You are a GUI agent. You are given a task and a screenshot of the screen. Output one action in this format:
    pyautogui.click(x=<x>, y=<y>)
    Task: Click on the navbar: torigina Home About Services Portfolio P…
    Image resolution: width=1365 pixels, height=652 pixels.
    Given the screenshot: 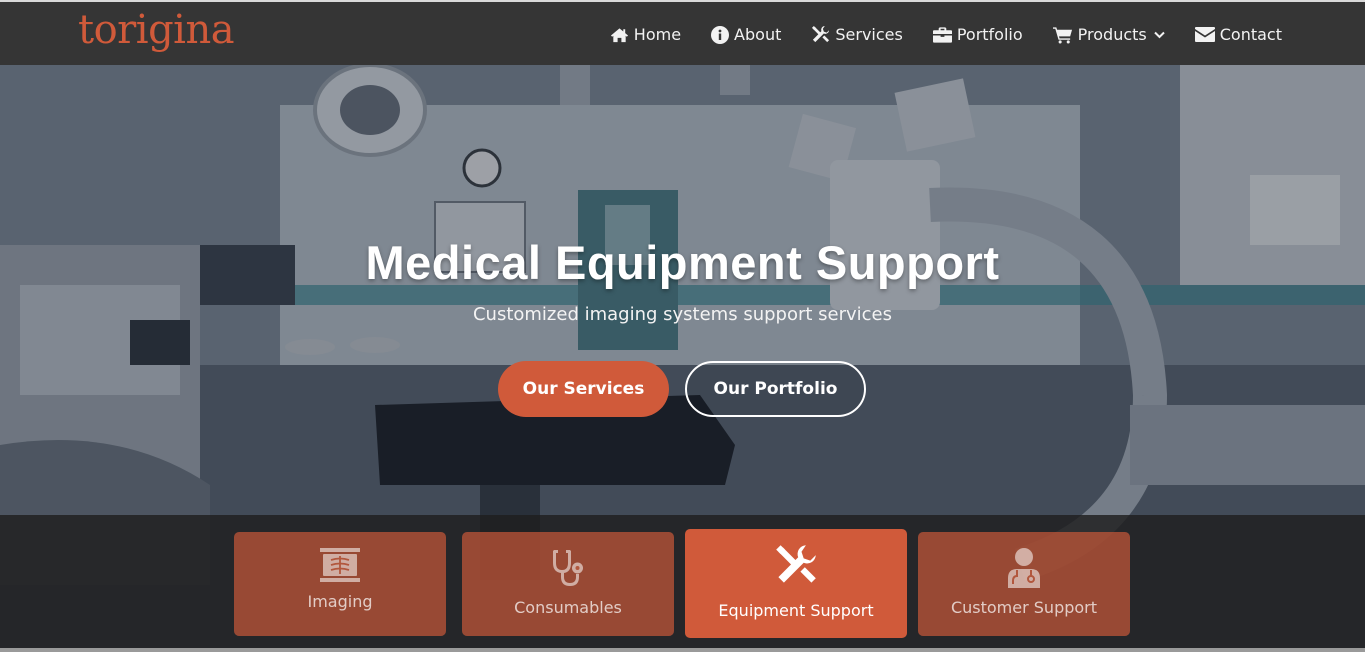 What is the action you would take?
    pyautogui.click(x=682, y=32)
    